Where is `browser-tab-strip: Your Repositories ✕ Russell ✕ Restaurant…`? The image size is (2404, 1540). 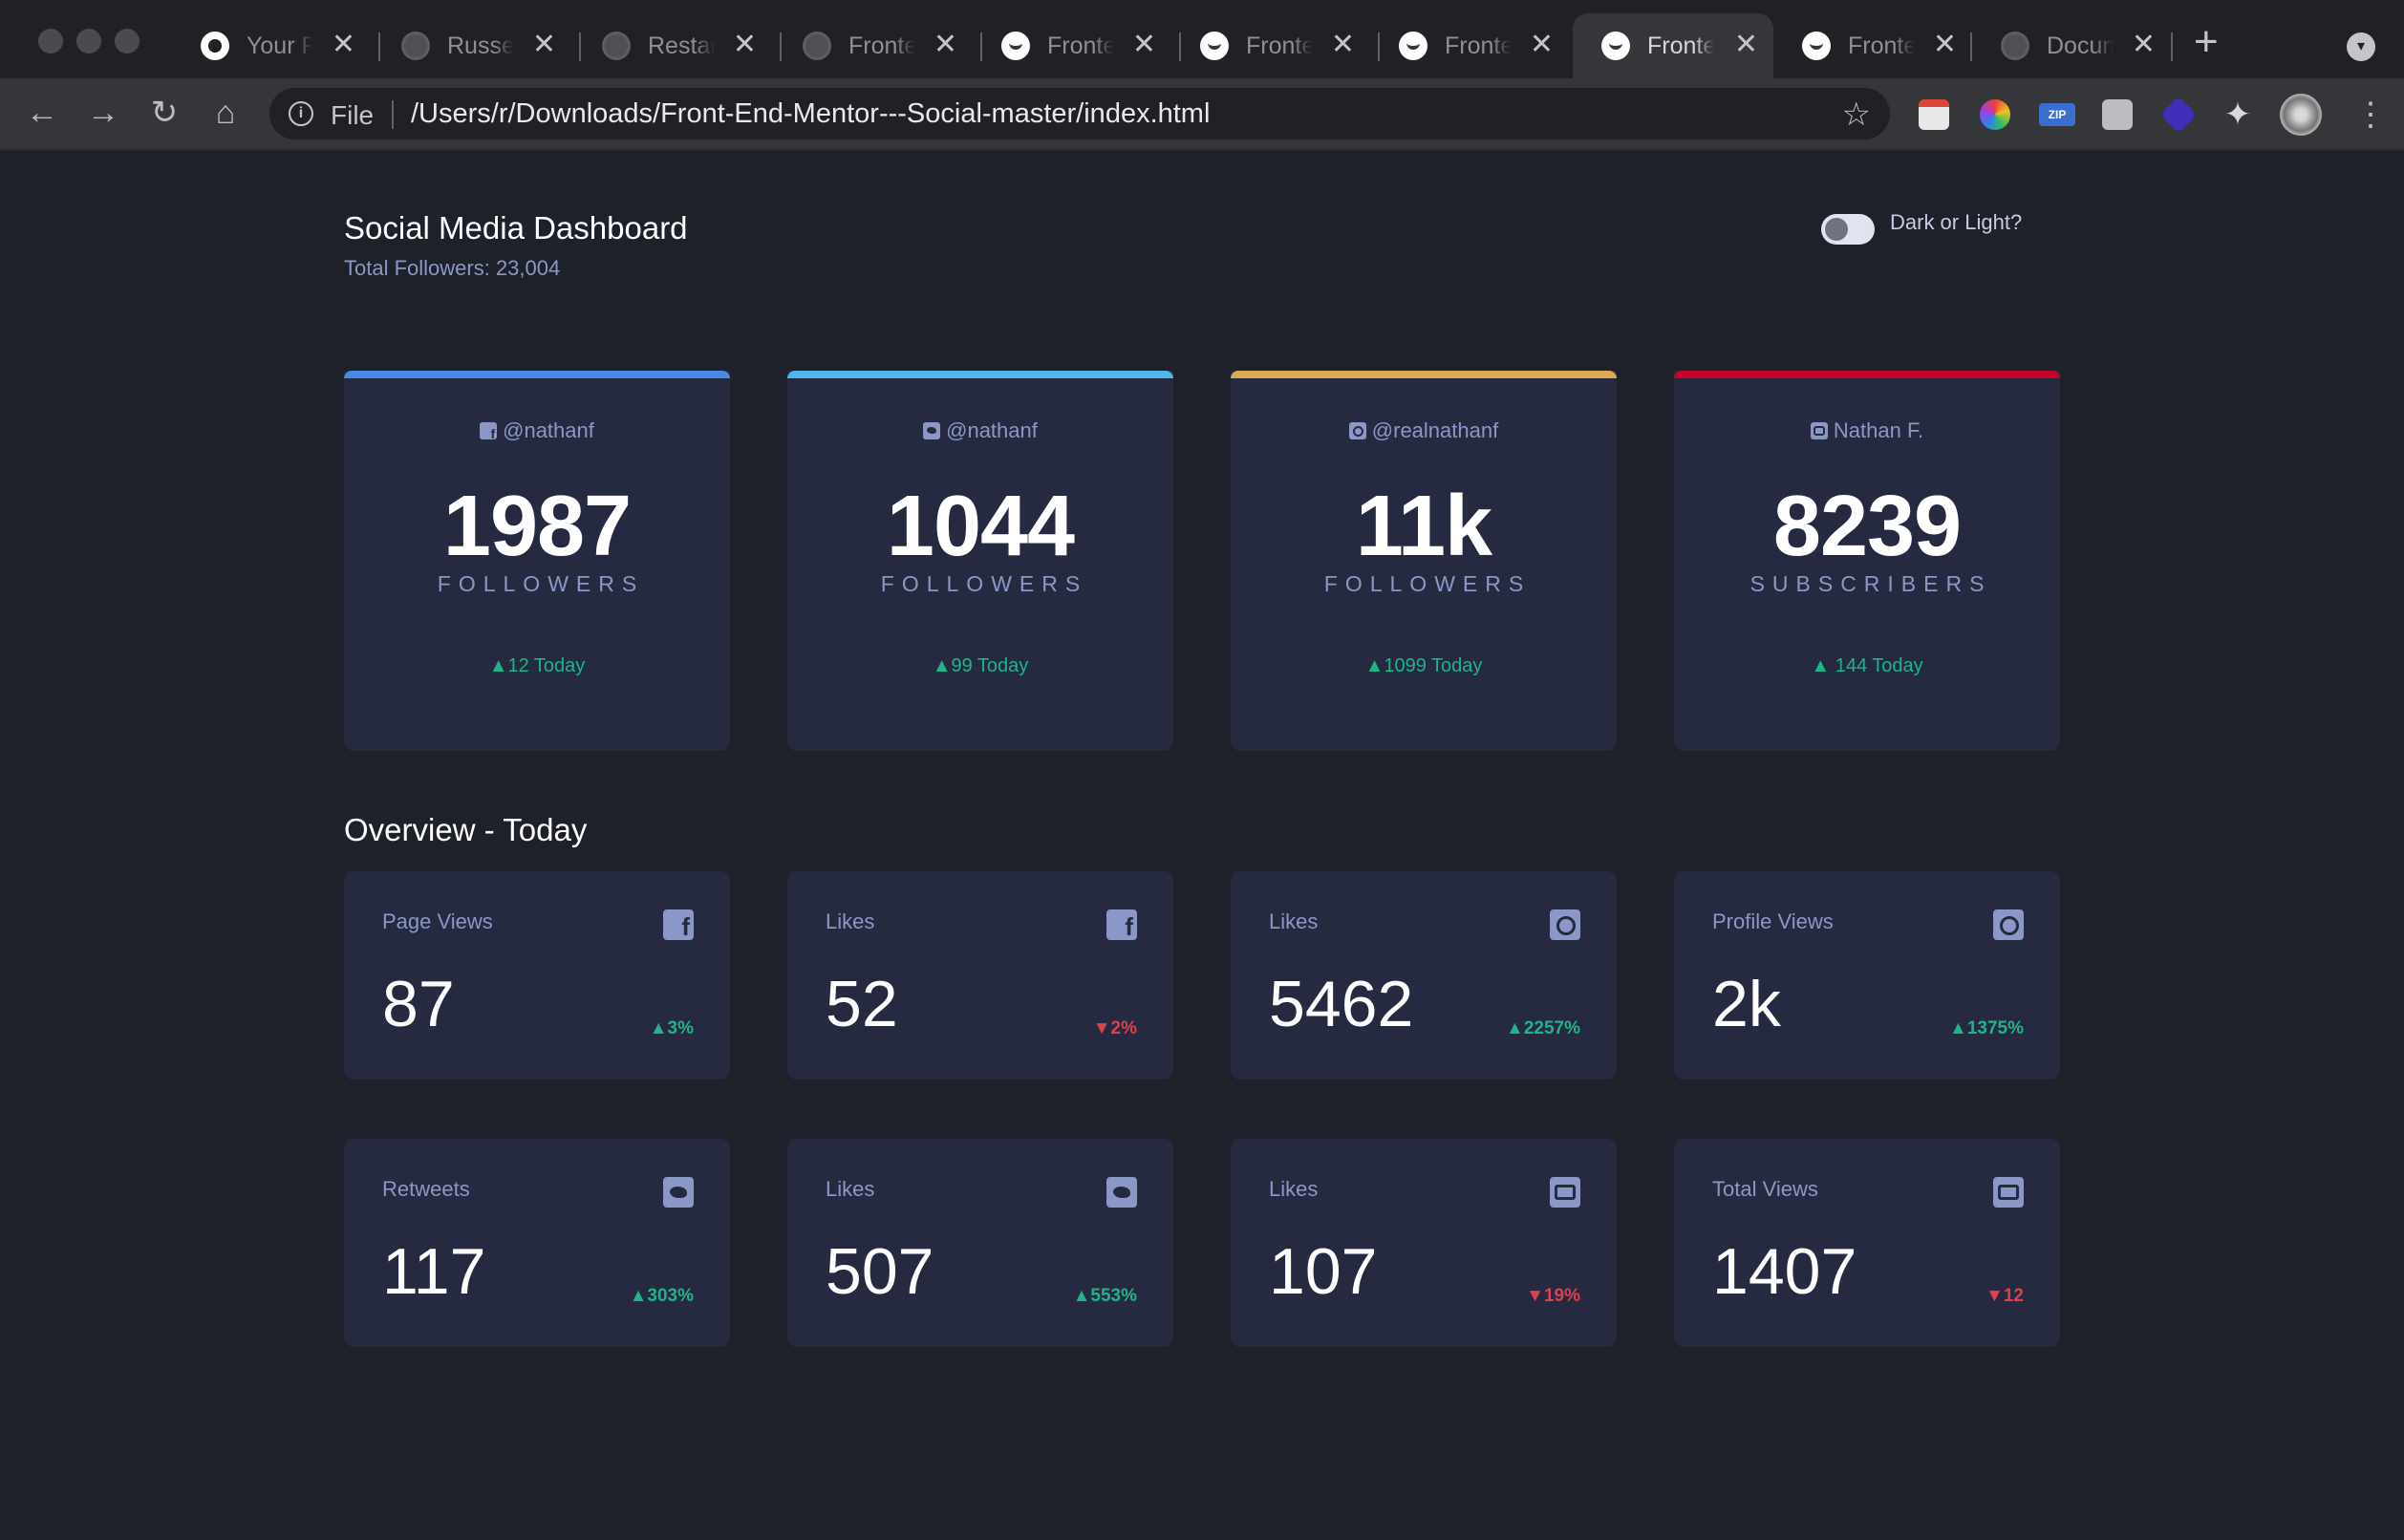 browser-tab-strip: Your Repositories ✕ Russell ✕ Restaurant… is located at coordinates (1202, 39).